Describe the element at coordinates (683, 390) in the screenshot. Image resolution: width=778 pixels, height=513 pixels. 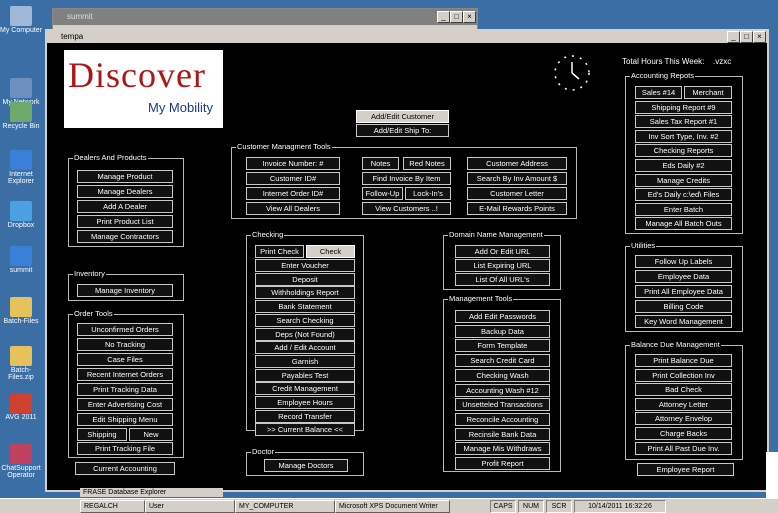
I see `bad-check-button: Bad Check` at that location.